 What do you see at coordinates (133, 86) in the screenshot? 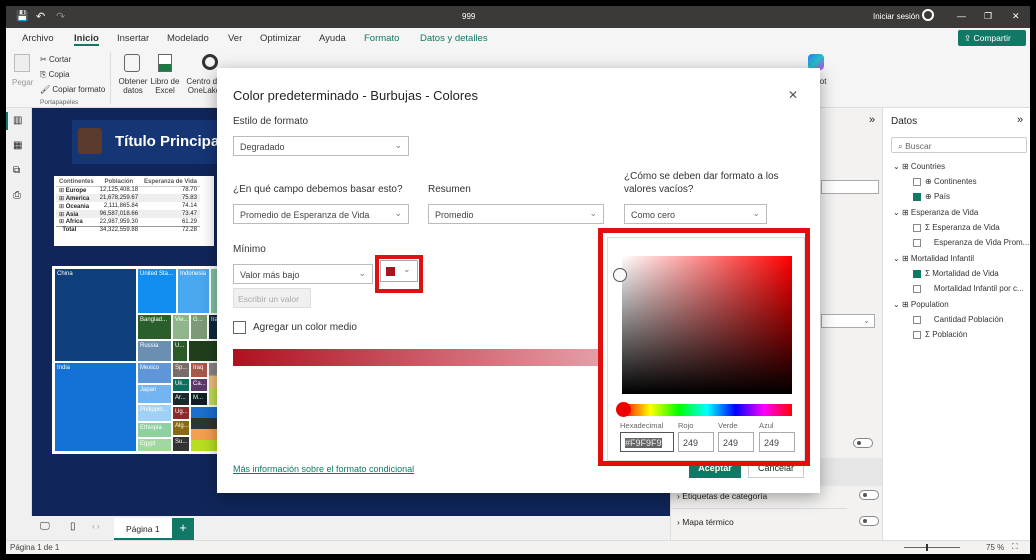
I see `get-data-button: Obtener datos` at bounding box center [133, 86].